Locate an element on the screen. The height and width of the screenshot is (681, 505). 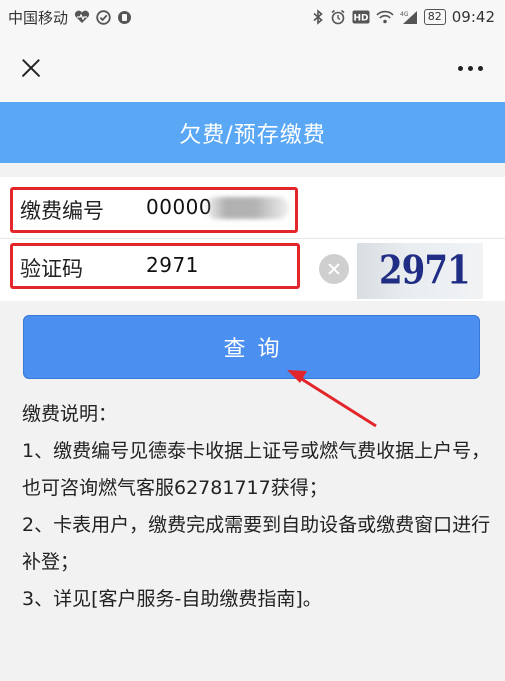
captcha-image: 2971 is located at coordinates (420, 271).